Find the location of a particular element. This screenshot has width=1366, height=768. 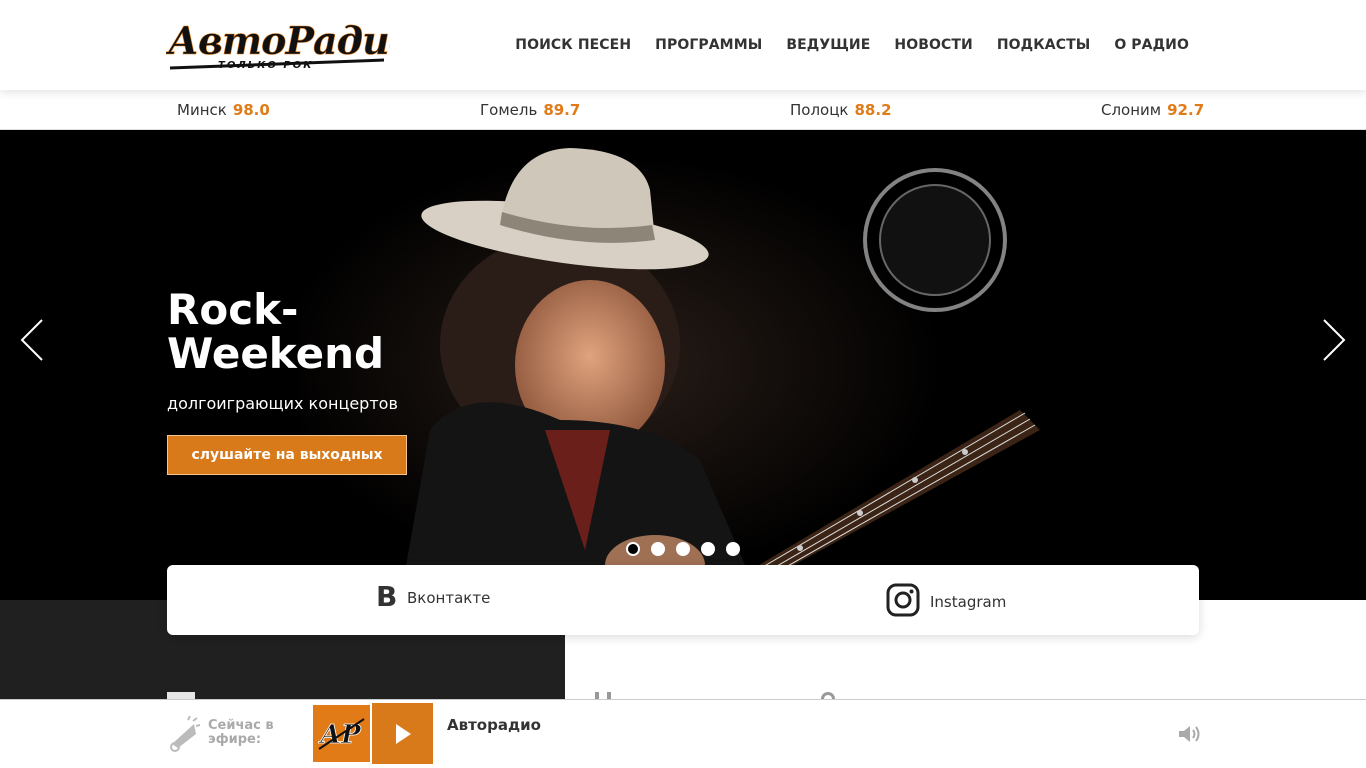

svg-text: АвтоРадио is located at coordinates (278, 40).